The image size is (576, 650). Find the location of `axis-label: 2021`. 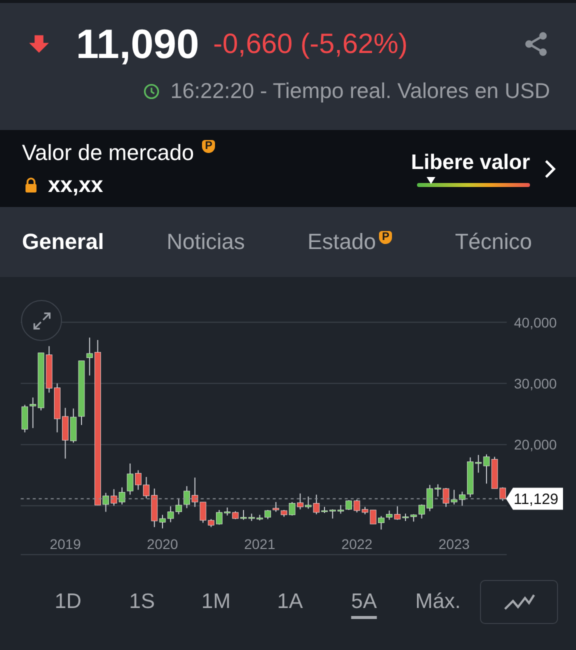

axis-label: 2021 is located at coordinates (260, 544).